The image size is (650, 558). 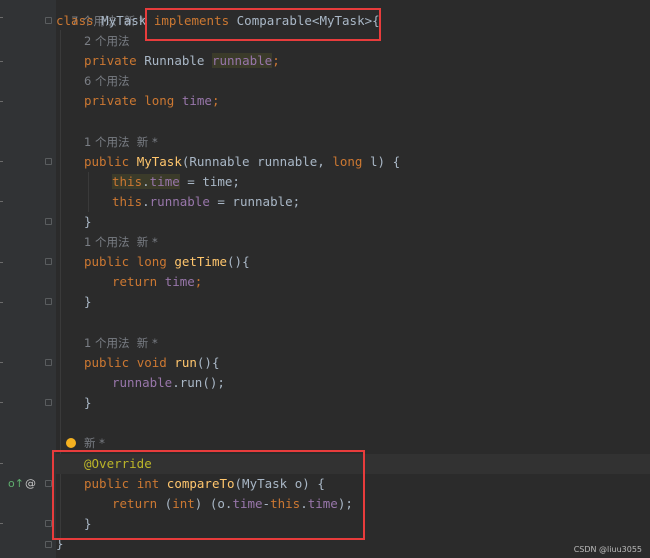 I want to click on method-call: .run();, so click(x=198, y=382).